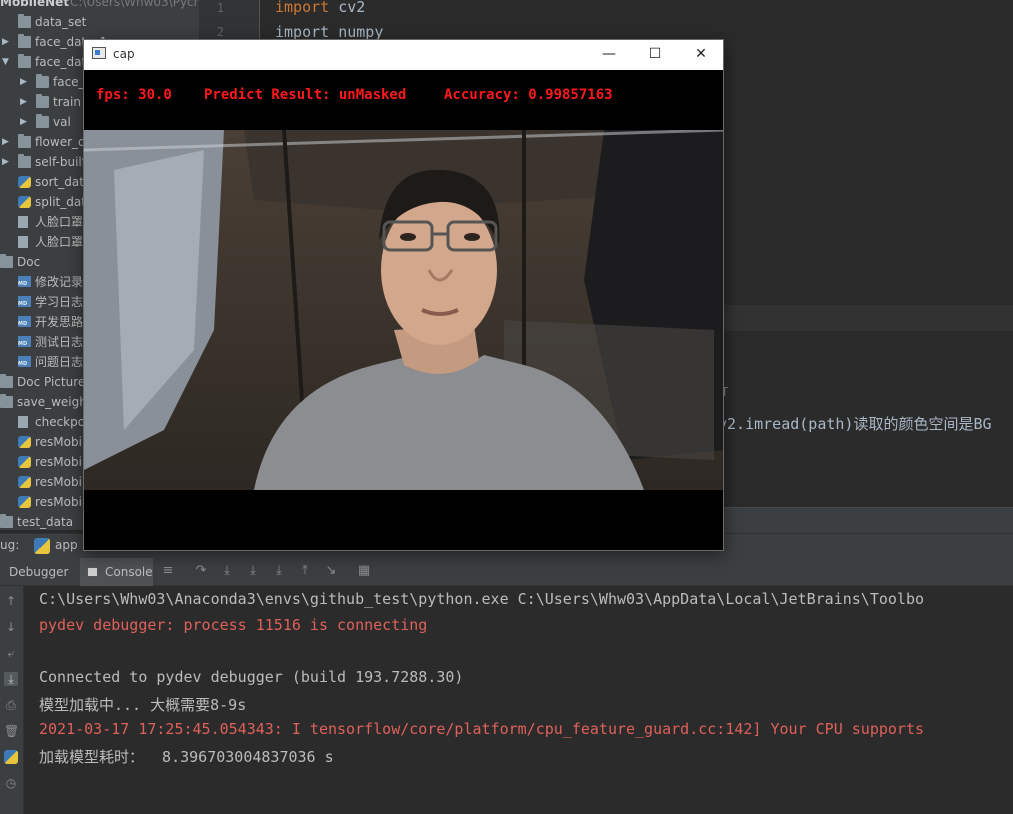 This screenshot has width=1013, height=814. Describe the element at coordinates (124, 54) in the screenshot. I see `window-title: cap` at that location.